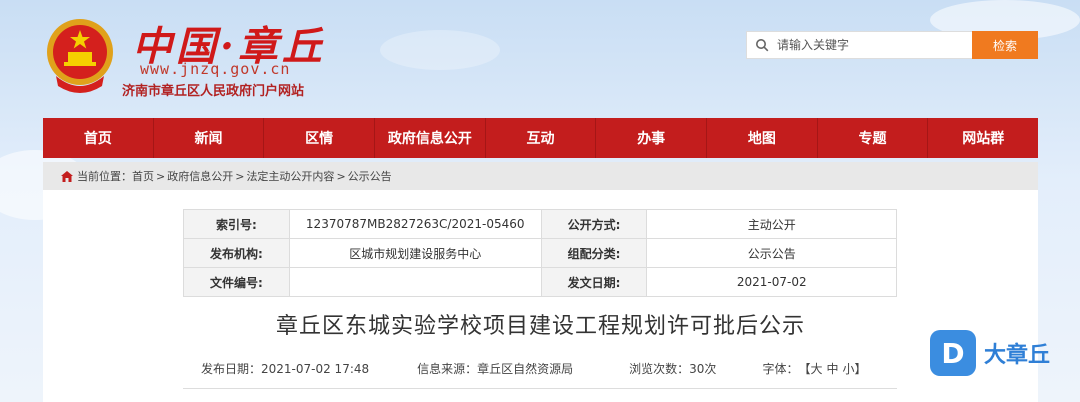  I want to click on watermark: D 大章丘, so click(990, 353).